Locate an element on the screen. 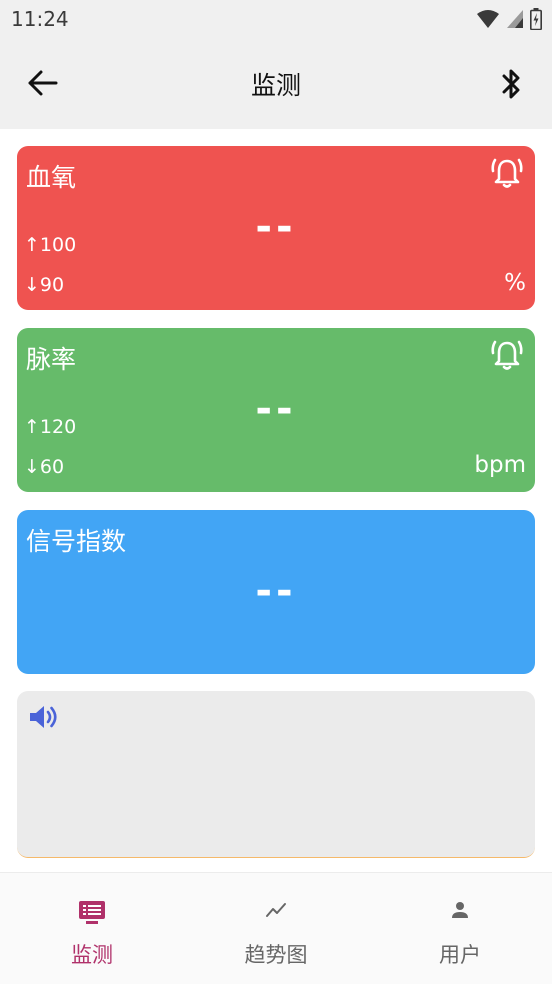 The width and height of the screenshot is (552, 984). nav-label-user: 用户 is located at coordinates (460, 955).